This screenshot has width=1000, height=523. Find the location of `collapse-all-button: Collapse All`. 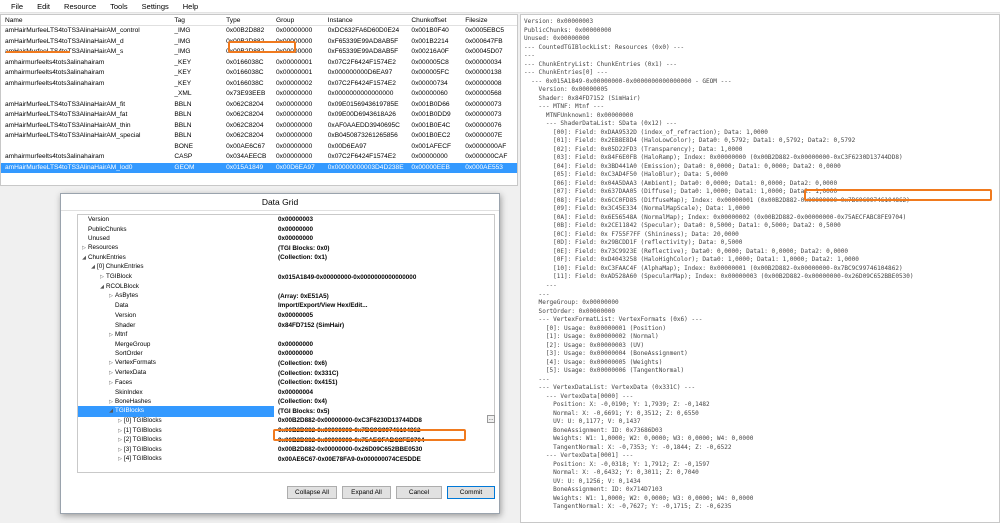

collapse-all-button: Collapse All is located at coordinates (312, 492).